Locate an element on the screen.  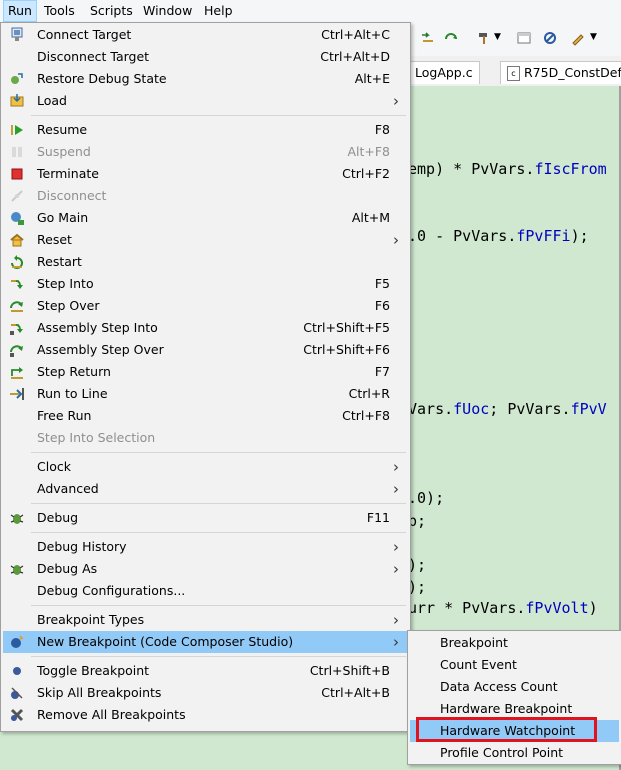
menu-item-advanced: Advanced › is located at coordinates (205, 489).